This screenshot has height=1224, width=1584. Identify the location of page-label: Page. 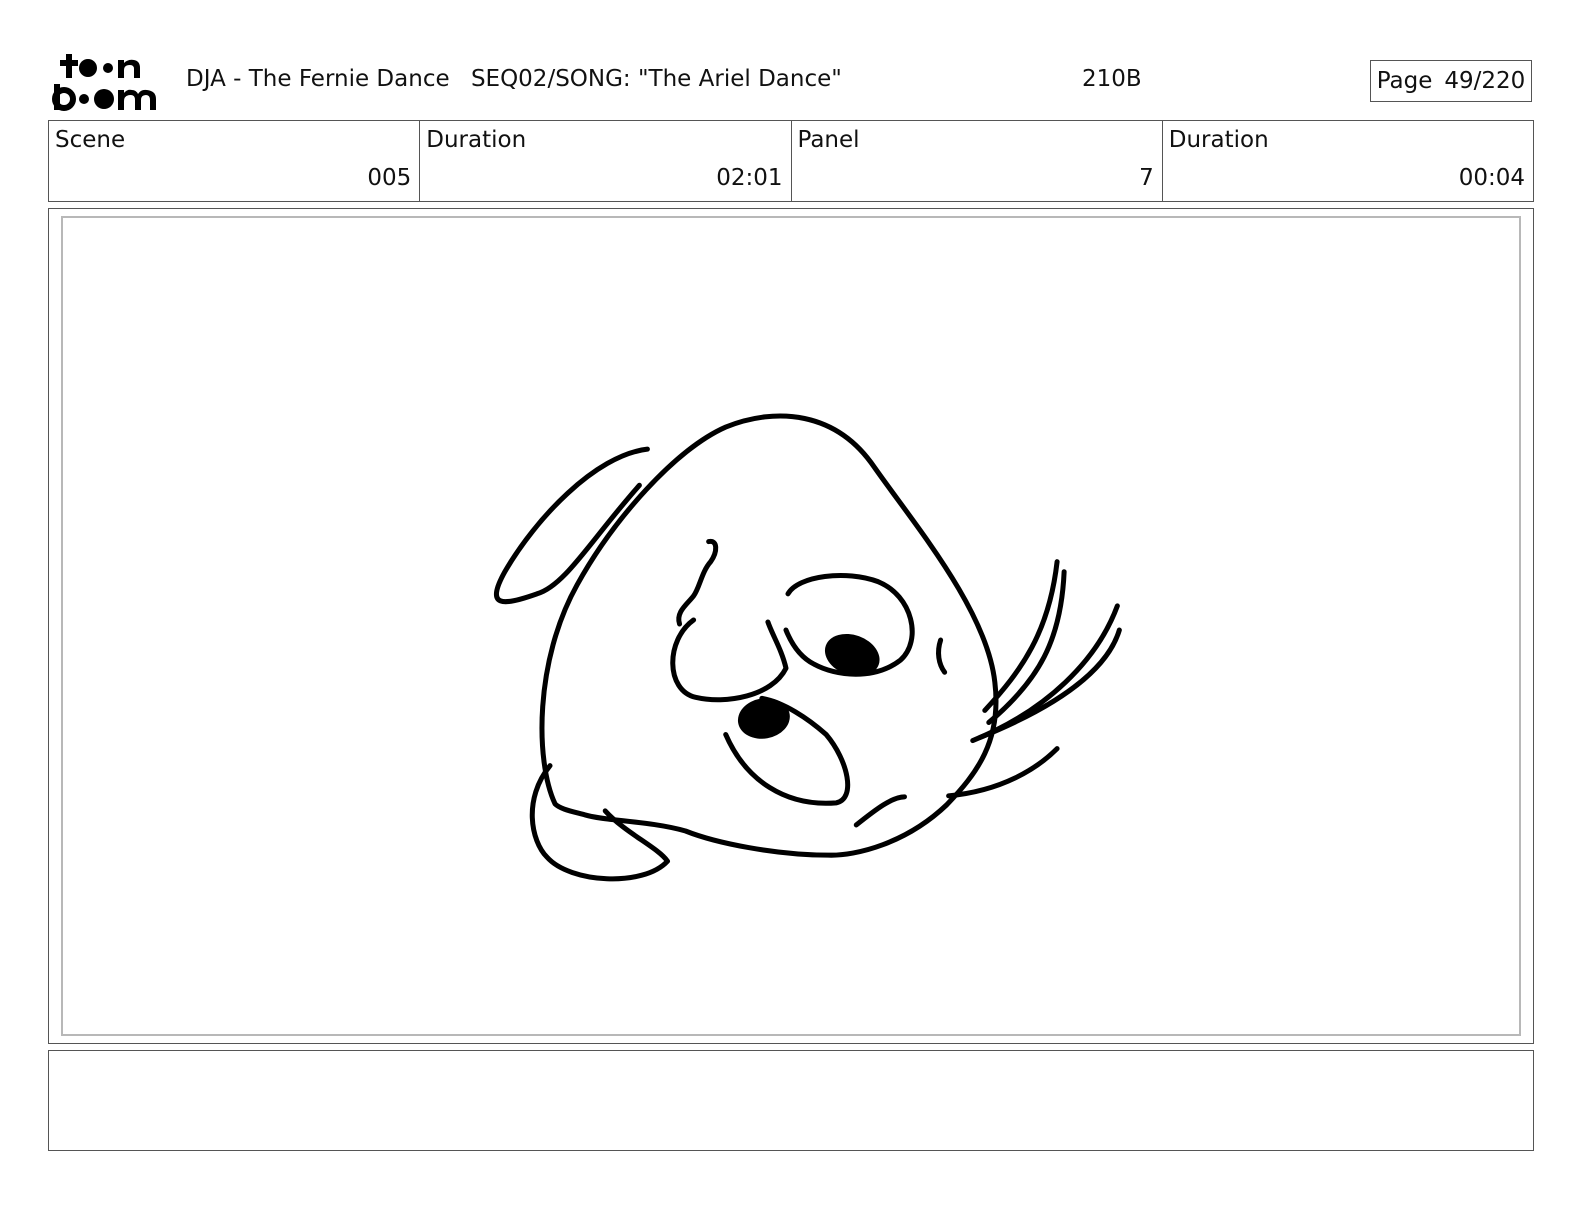
(1404, 81).